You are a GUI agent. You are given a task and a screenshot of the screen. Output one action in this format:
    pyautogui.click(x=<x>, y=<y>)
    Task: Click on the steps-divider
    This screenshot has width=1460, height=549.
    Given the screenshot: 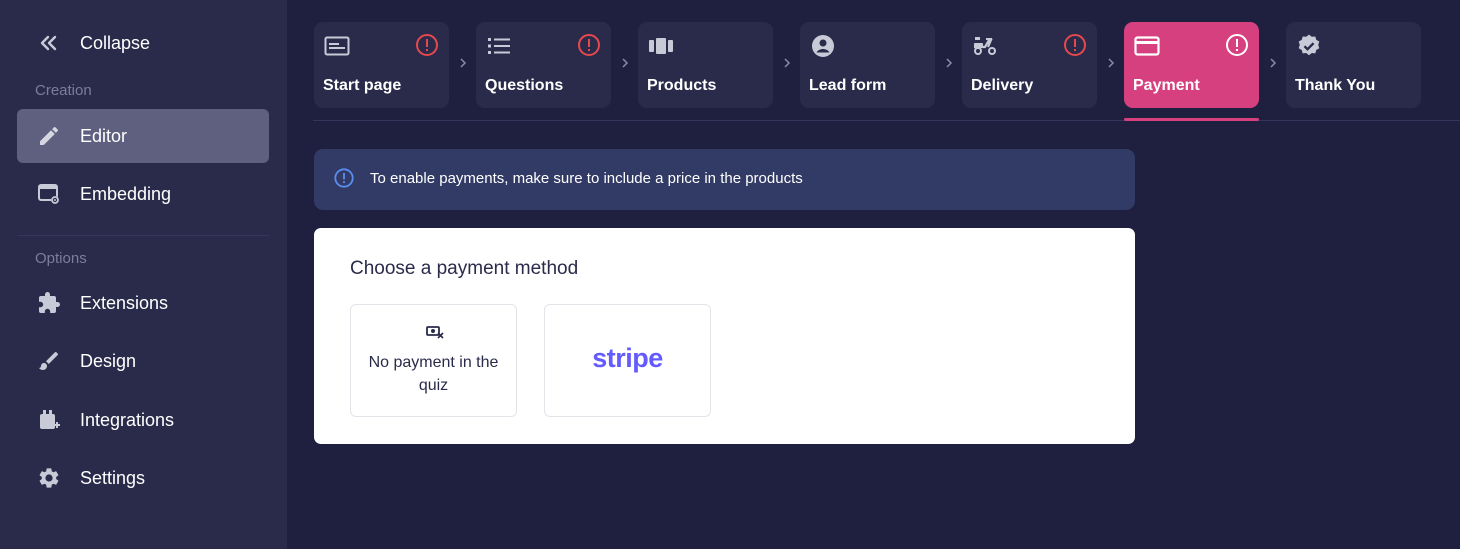 What is the action you would take?
    pyautogui.click(x=886, y=120)
    